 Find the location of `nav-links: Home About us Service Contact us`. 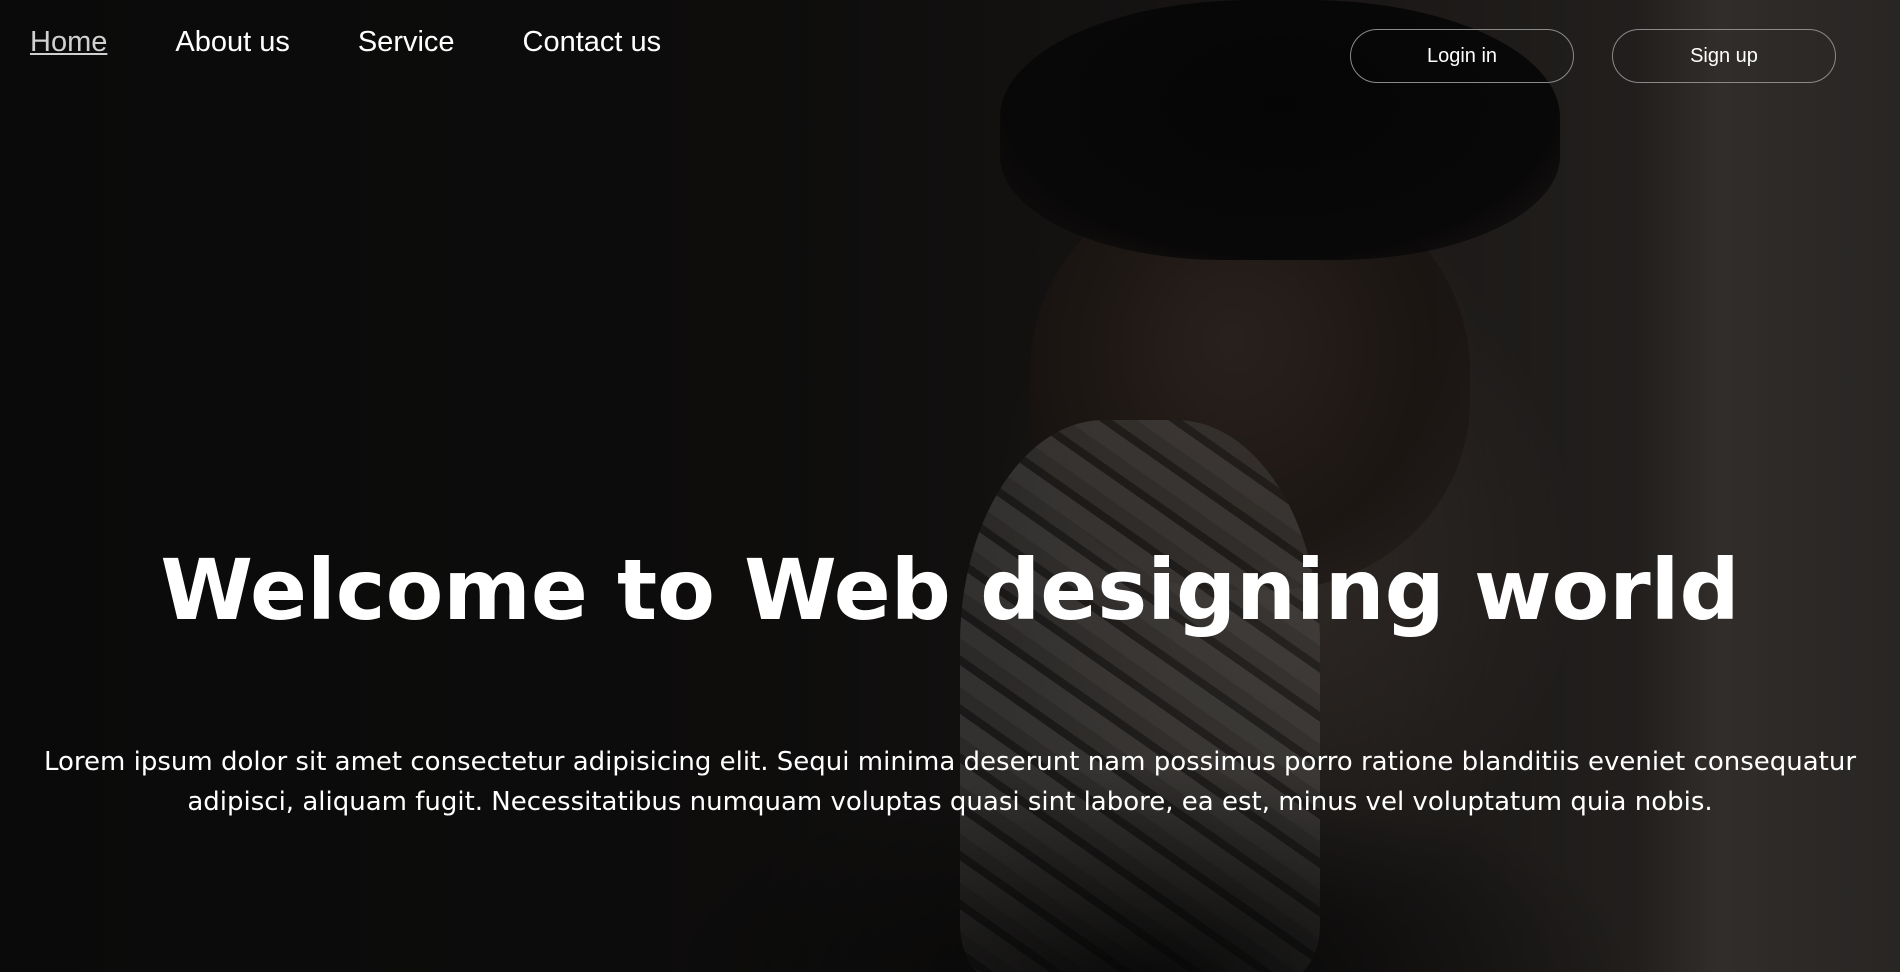

nav-links: Home About us Service Contact us is located at coordinates (379, 42).